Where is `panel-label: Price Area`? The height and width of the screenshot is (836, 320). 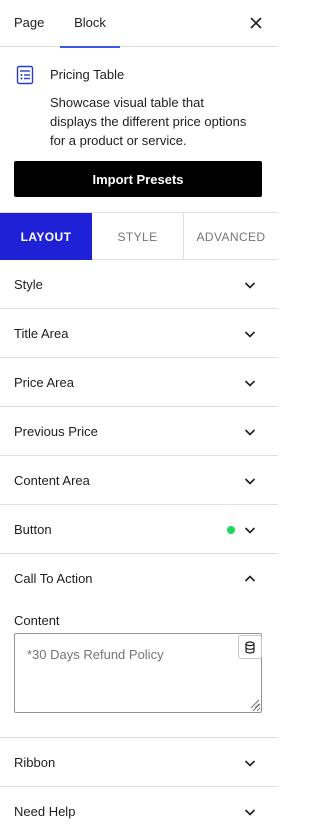
panel-label: Price Area is located at coordinates (44, 382).